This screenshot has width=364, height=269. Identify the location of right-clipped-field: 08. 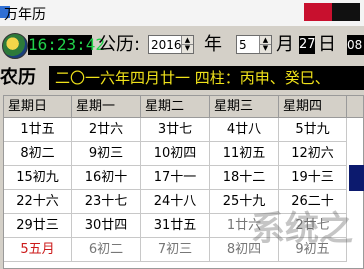
(355, 45).